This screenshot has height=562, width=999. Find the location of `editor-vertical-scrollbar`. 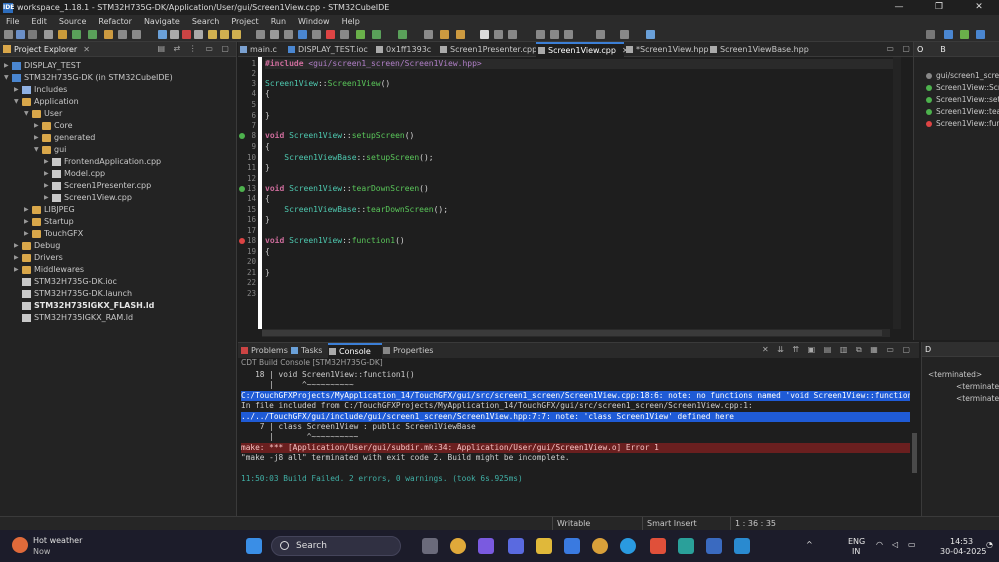

editor-vertical-scrollbar is located at coordinates (897, 193).